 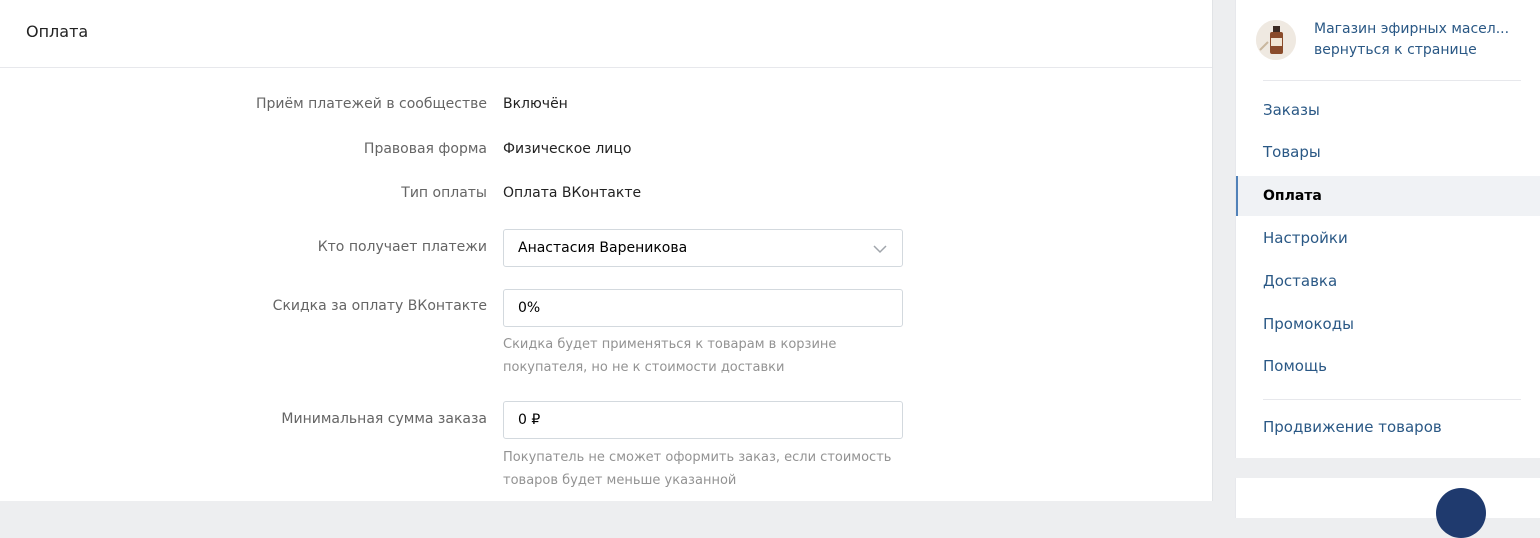 What do you see at coordinates (1292, 152) in the screenshot?
I see `menu-label: Товары` at bounding box center [1292, 152].